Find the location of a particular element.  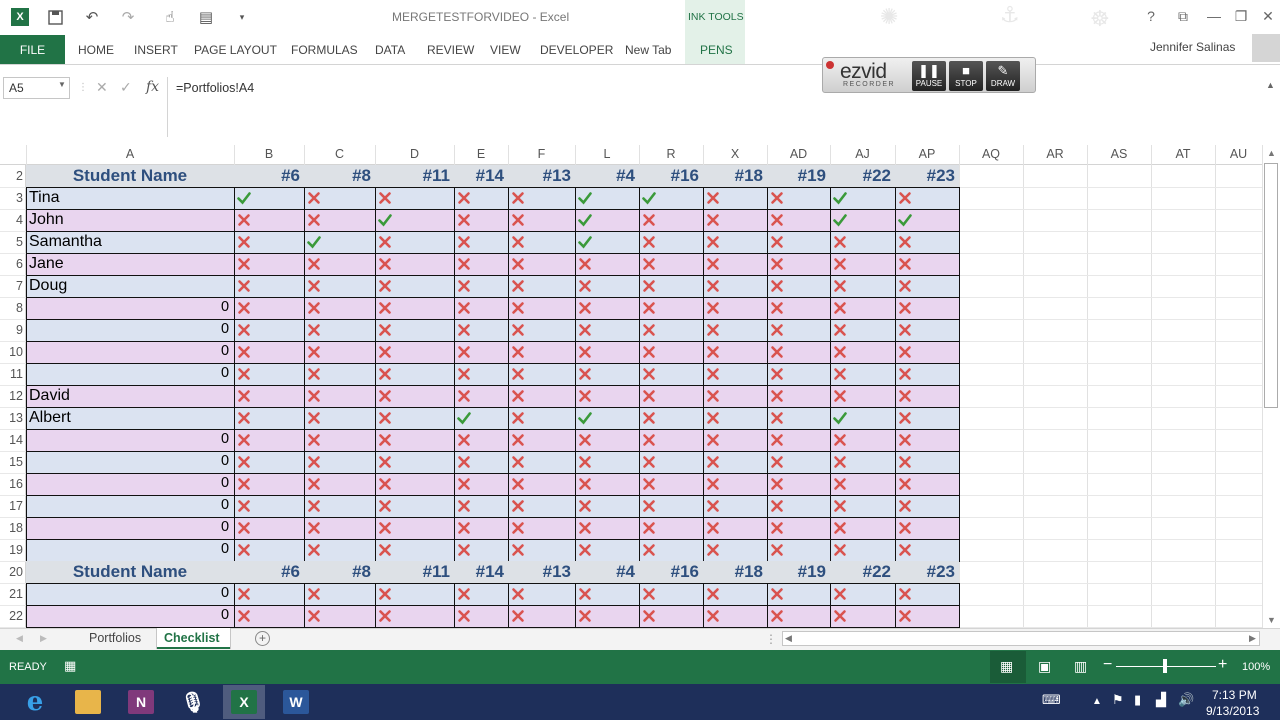

column-header-ap: AP is located at coordinates (927, 156).